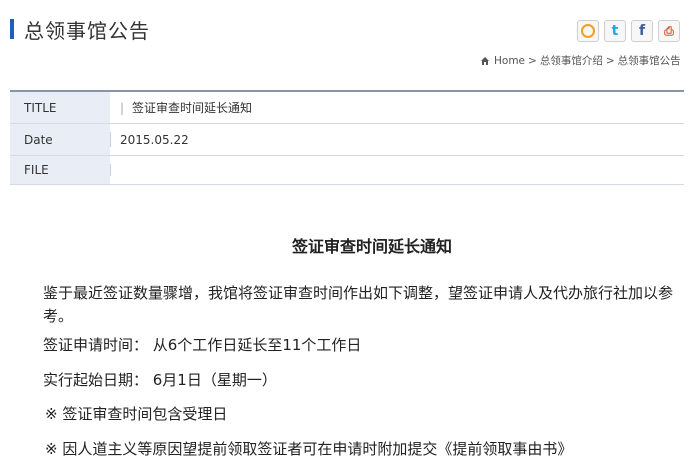  Describe the element at coordinates (12, 29) in the screenshot. I see `title-accent-bar` at that location.